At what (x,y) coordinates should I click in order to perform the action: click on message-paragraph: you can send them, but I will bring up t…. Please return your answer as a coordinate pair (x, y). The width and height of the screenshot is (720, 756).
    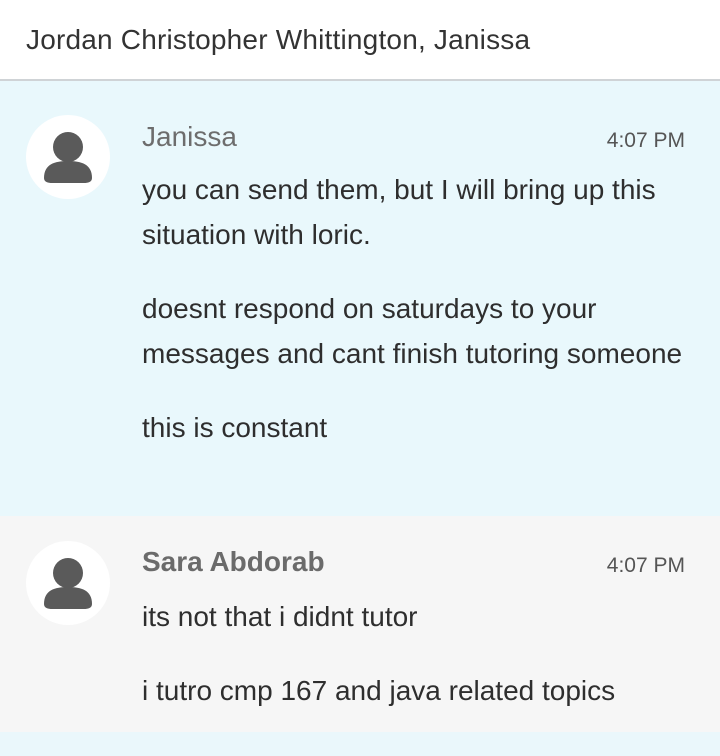
    Looking at the image, I should click on (399, 212).